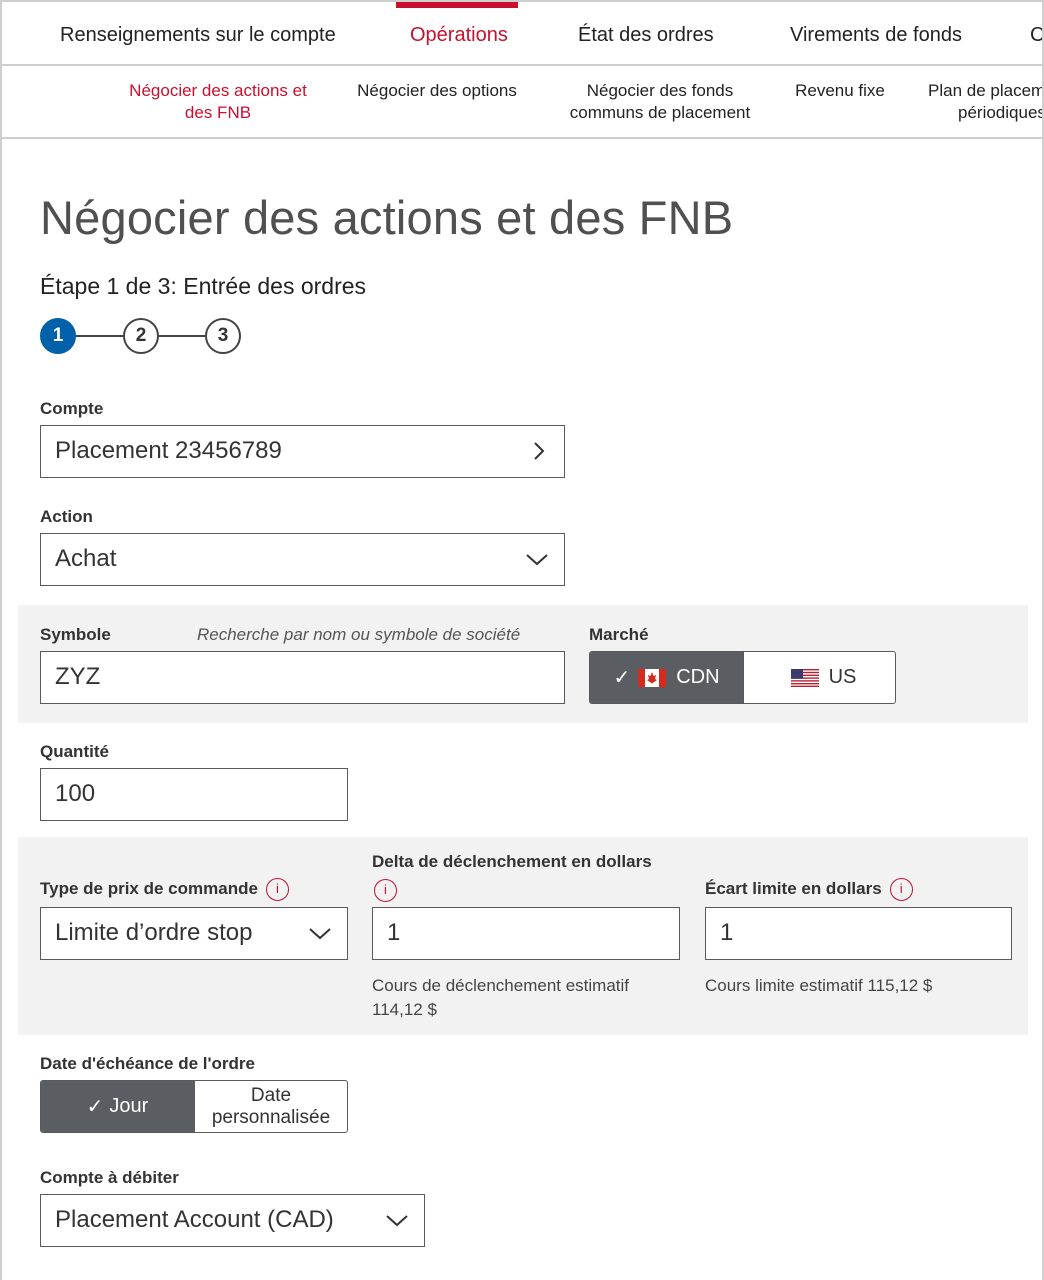 The width and height of the screenshot is (1044, 1280). What do you see at coordinates (75, 793) in the screenshot?
I see `quantity-value: 100` at bounding box center [75, 793].